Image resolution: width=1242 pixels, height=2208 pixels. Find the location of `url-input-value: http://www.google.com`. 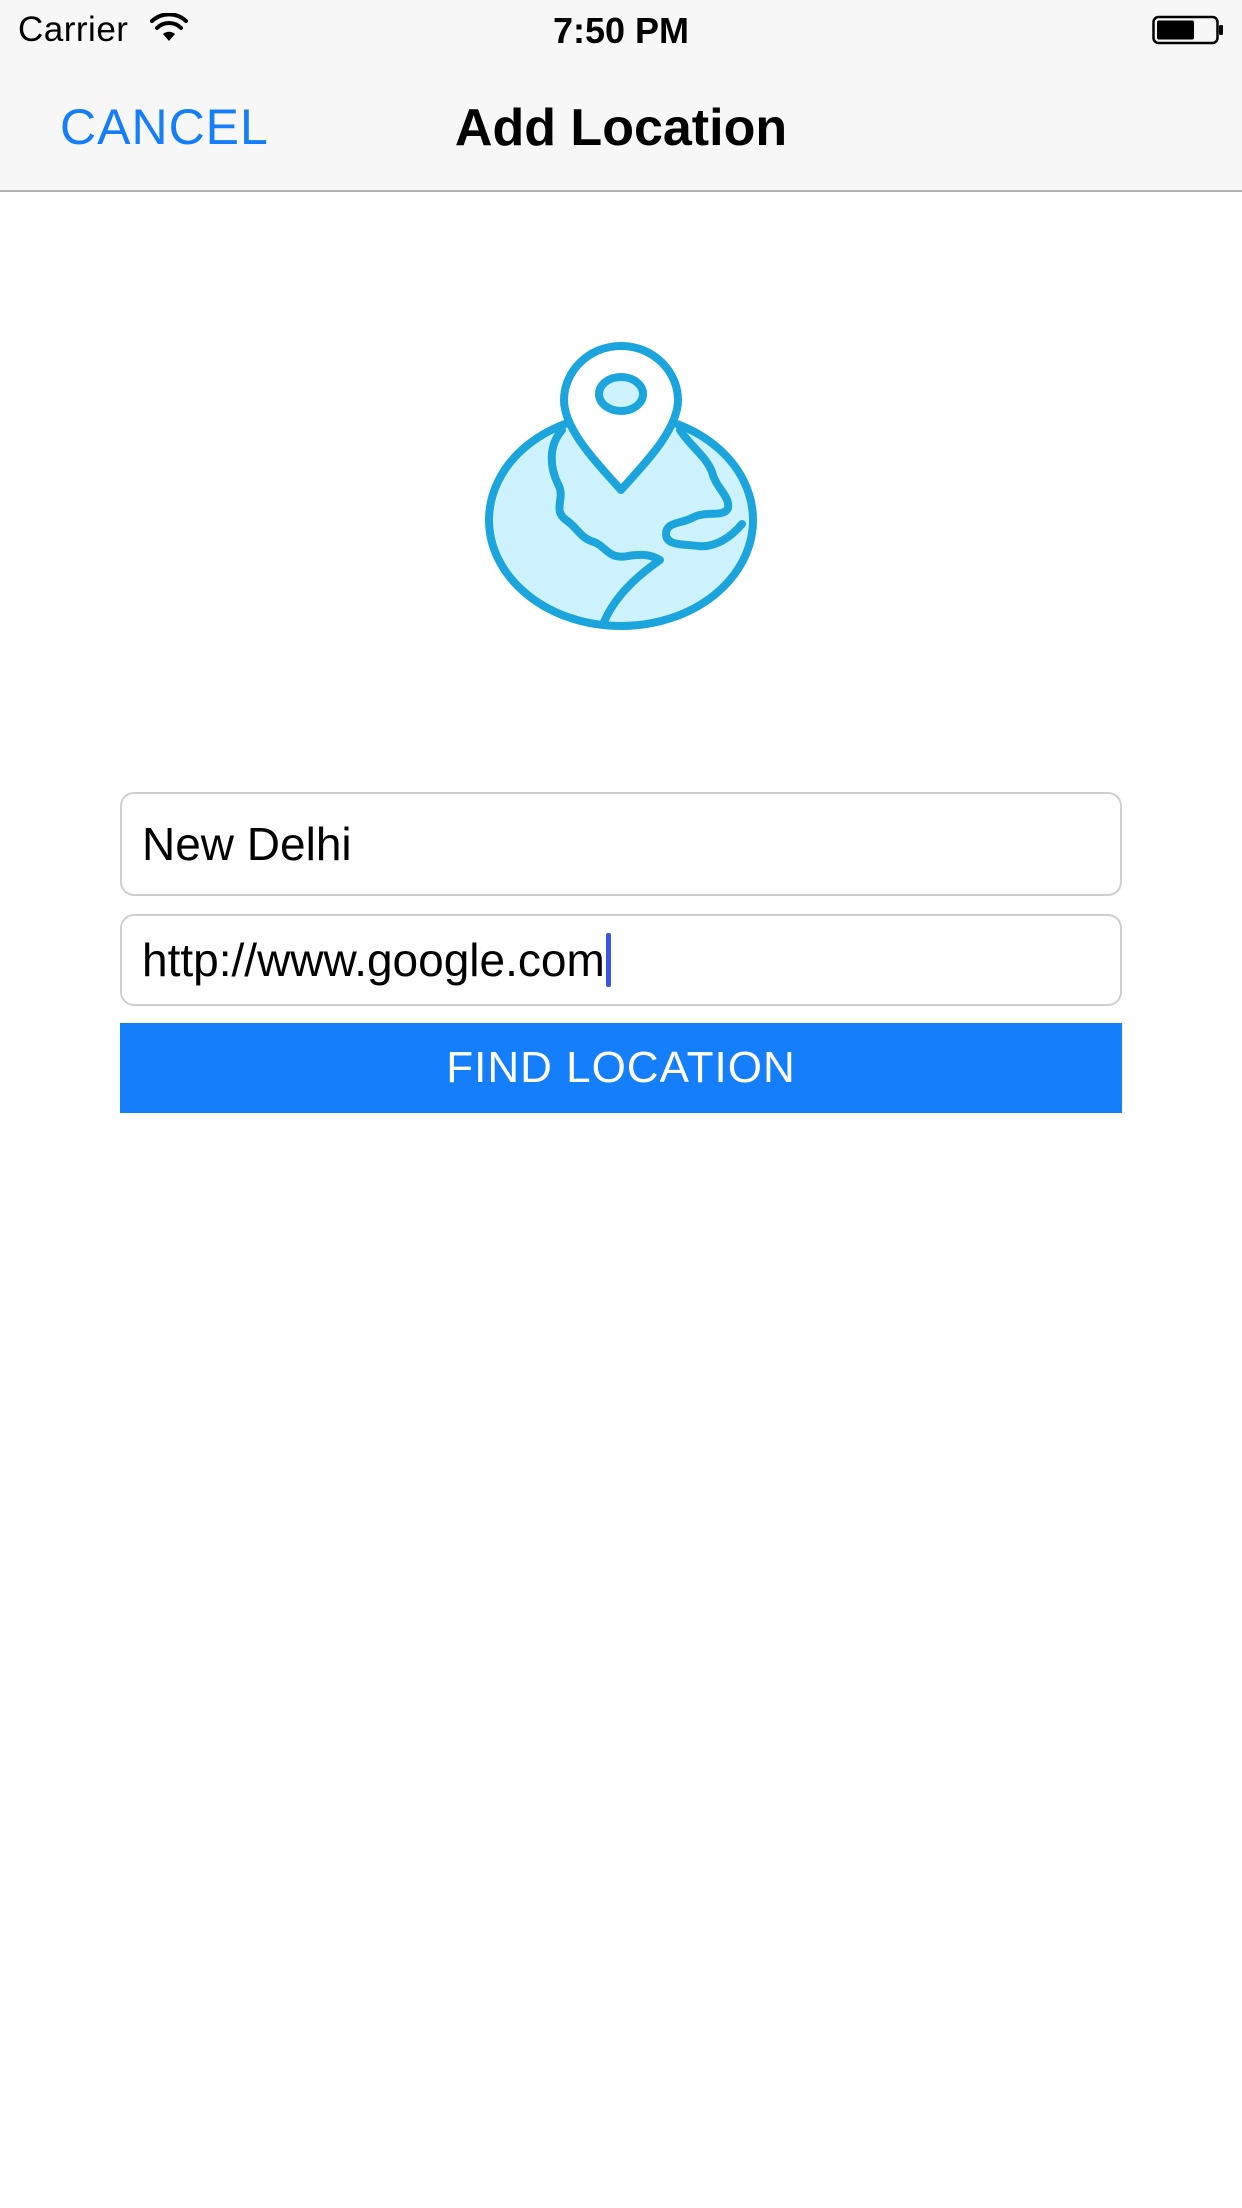

url-input-value: http://www.google.com is located at coordinates (373, 960).